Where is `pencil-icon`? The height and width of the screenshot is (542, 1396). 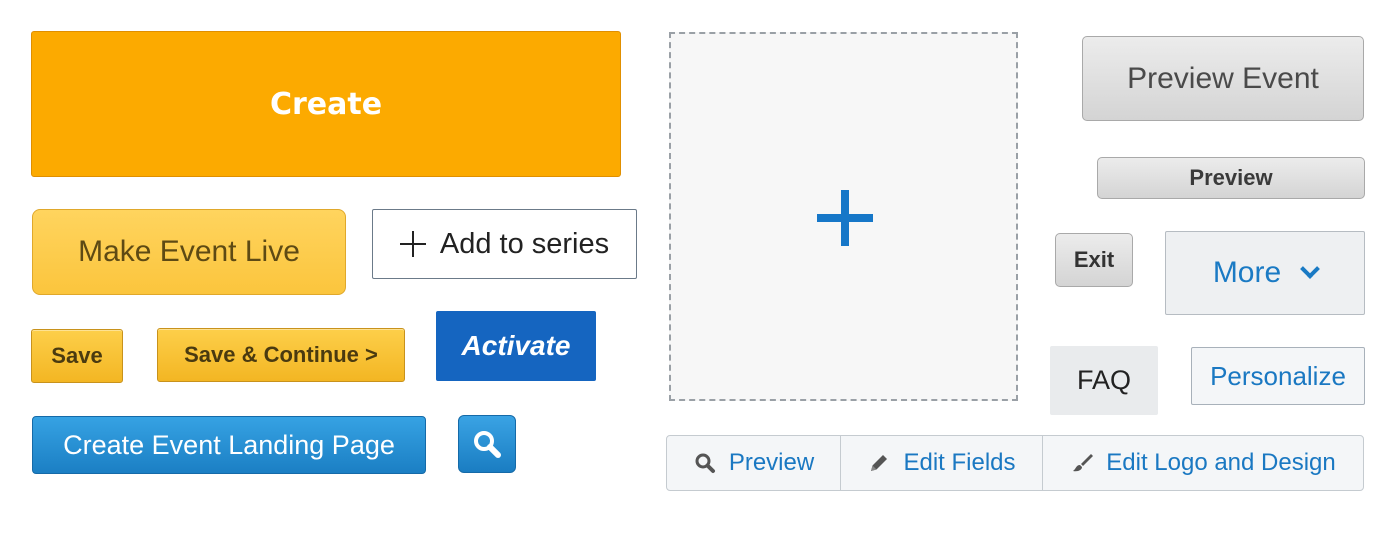 pencil-icon is located at coordinates (879, 463).